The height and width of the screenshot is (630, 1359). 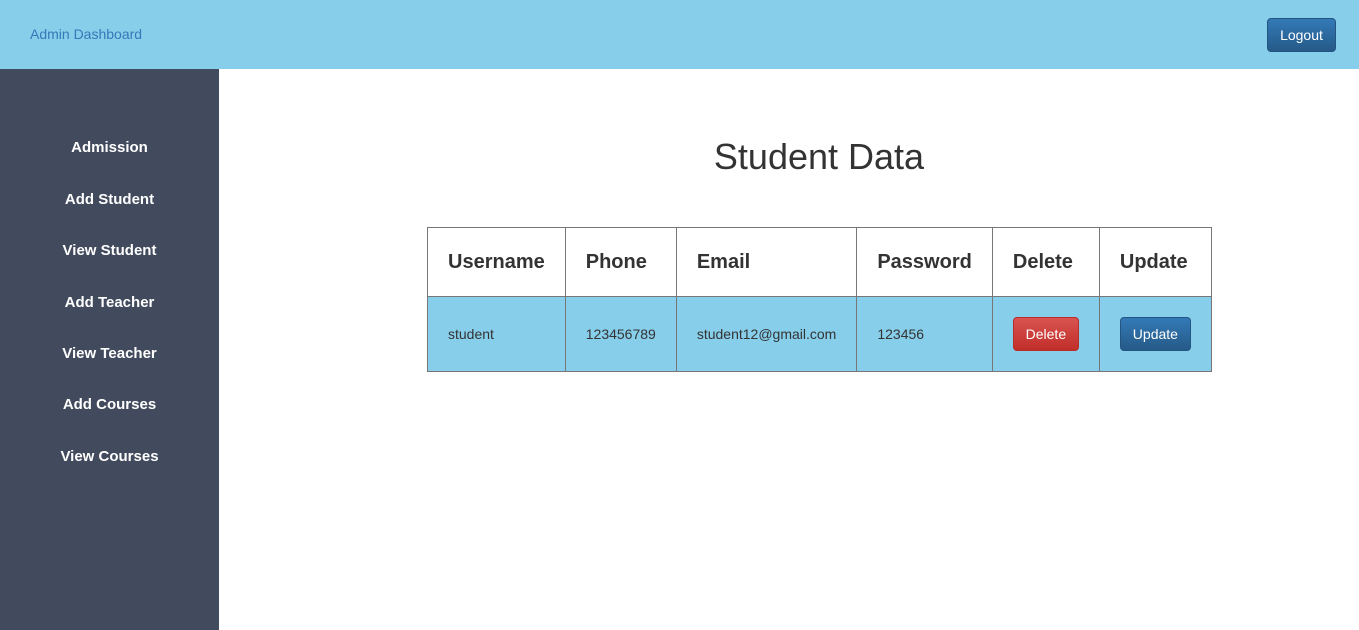 What do you see at coordinates (1045, 262) in the screenshot?
I see `column-header-delete: Delete` at bounding box center [1045, 262].